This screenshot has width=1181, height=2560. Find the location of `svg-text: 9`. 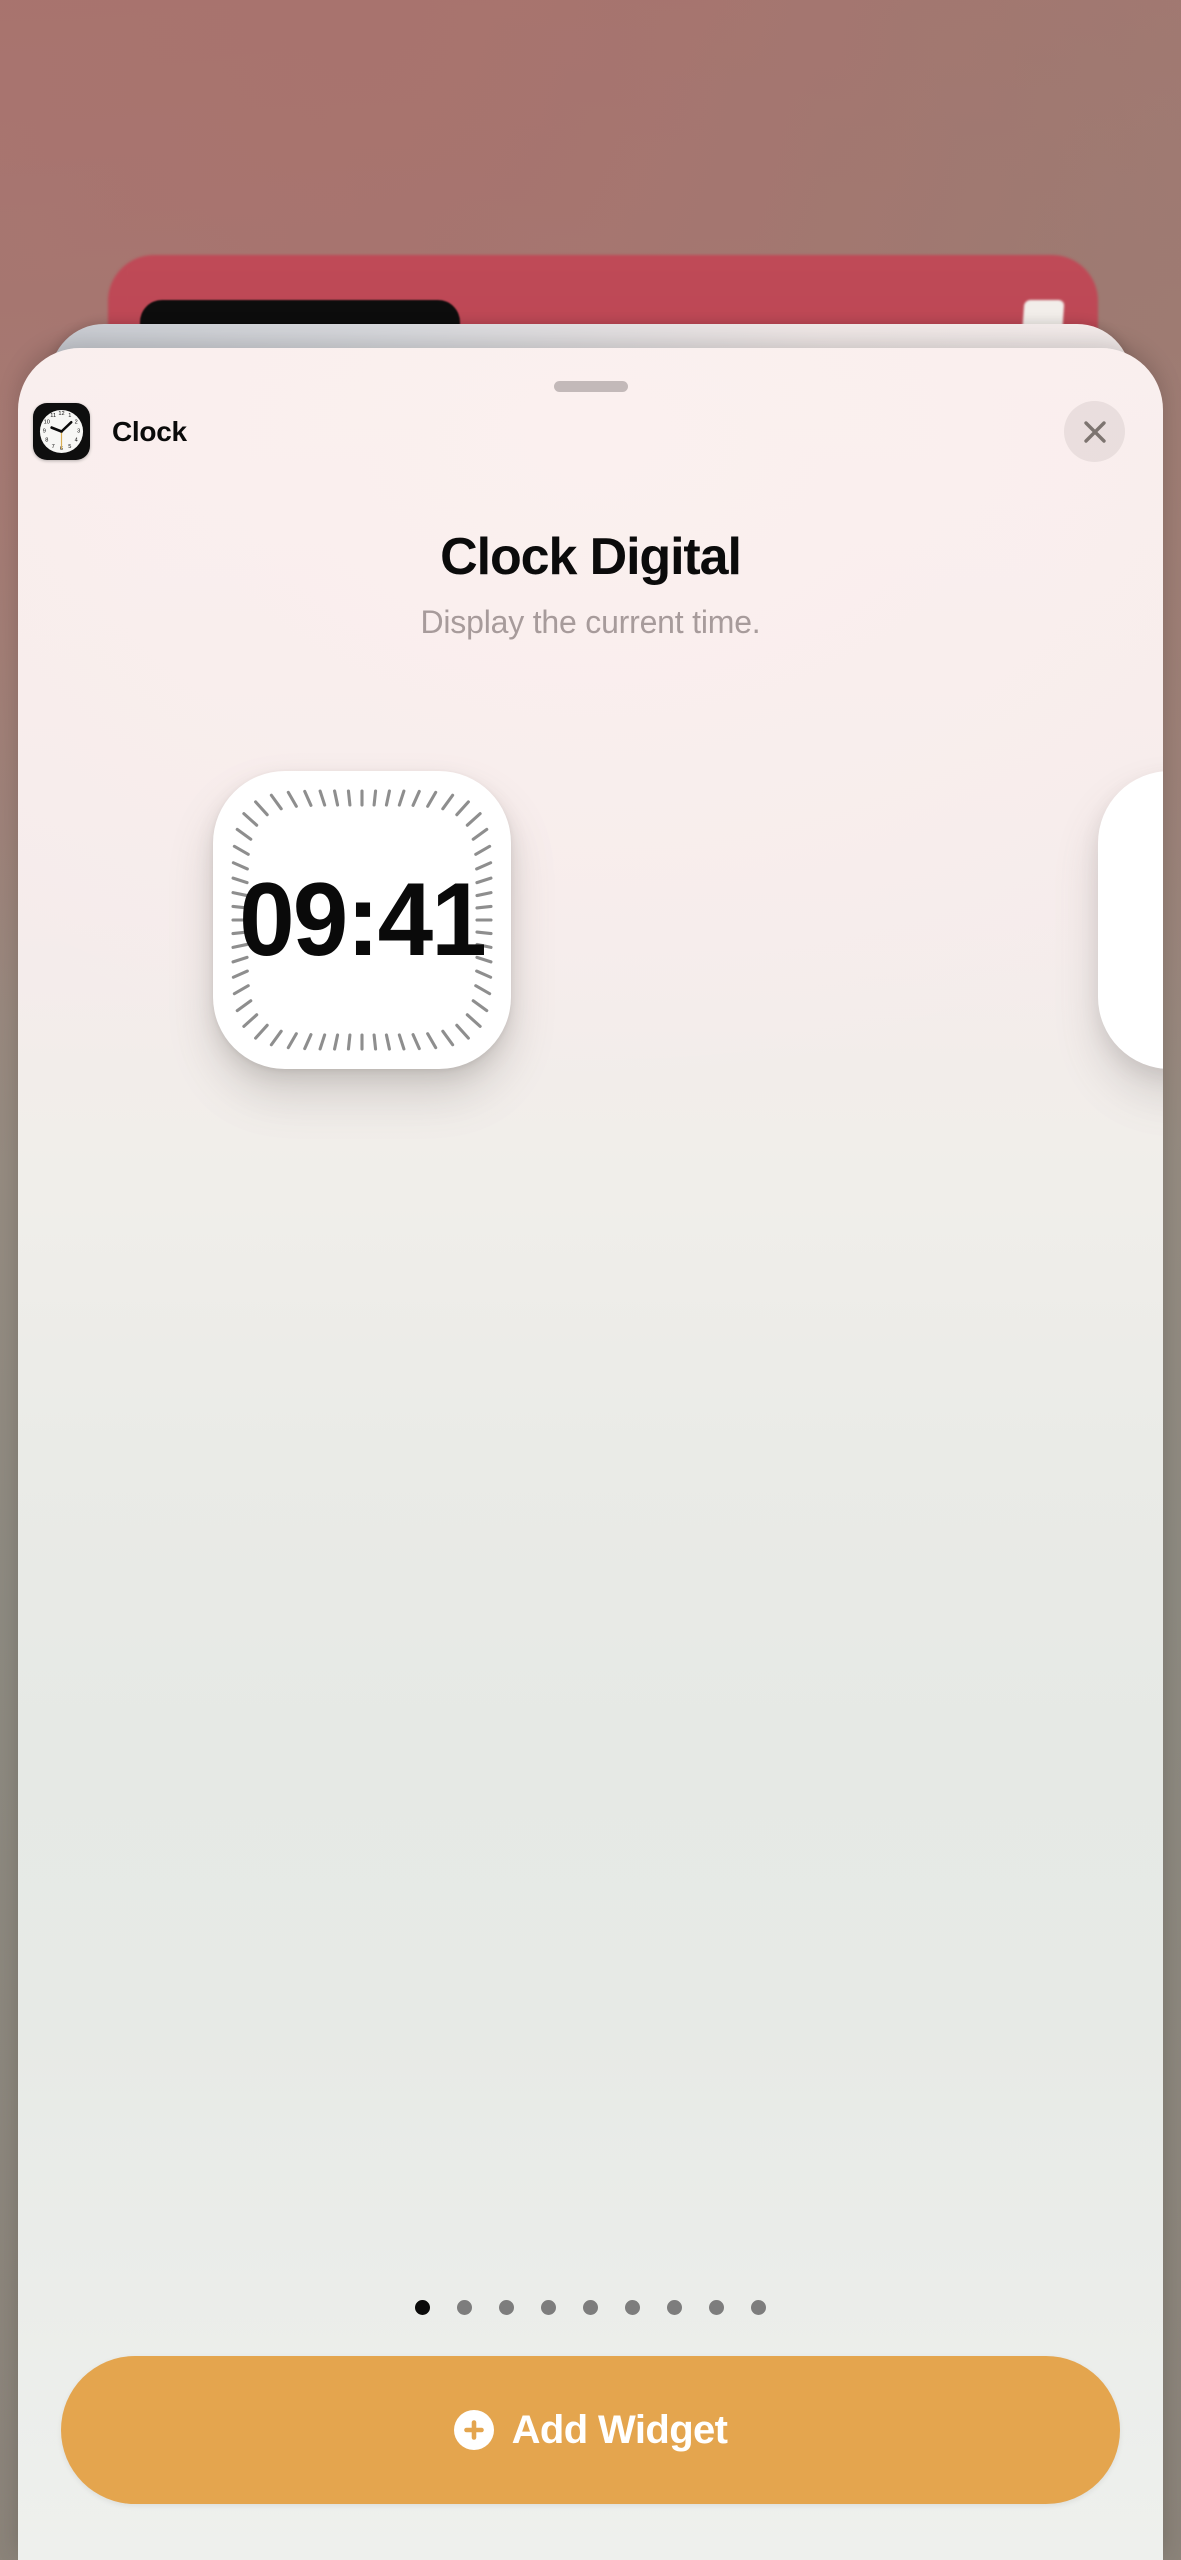

svg-text: 9 is located at coordinates (44, 432).